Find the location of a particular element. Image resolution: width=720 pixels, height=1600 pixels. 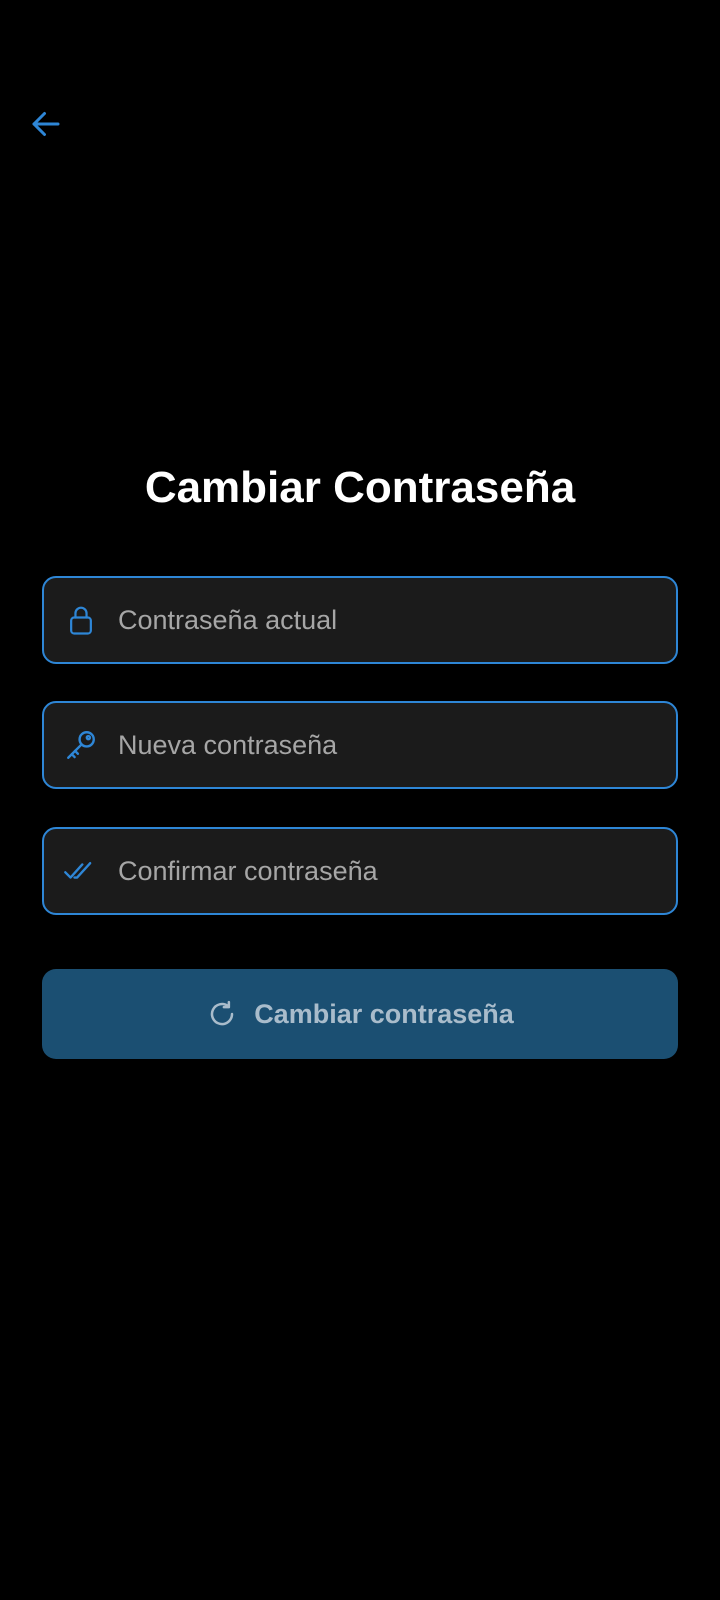

change-password-label: Cambiar contraseña is located at coordinates (384, 1013).